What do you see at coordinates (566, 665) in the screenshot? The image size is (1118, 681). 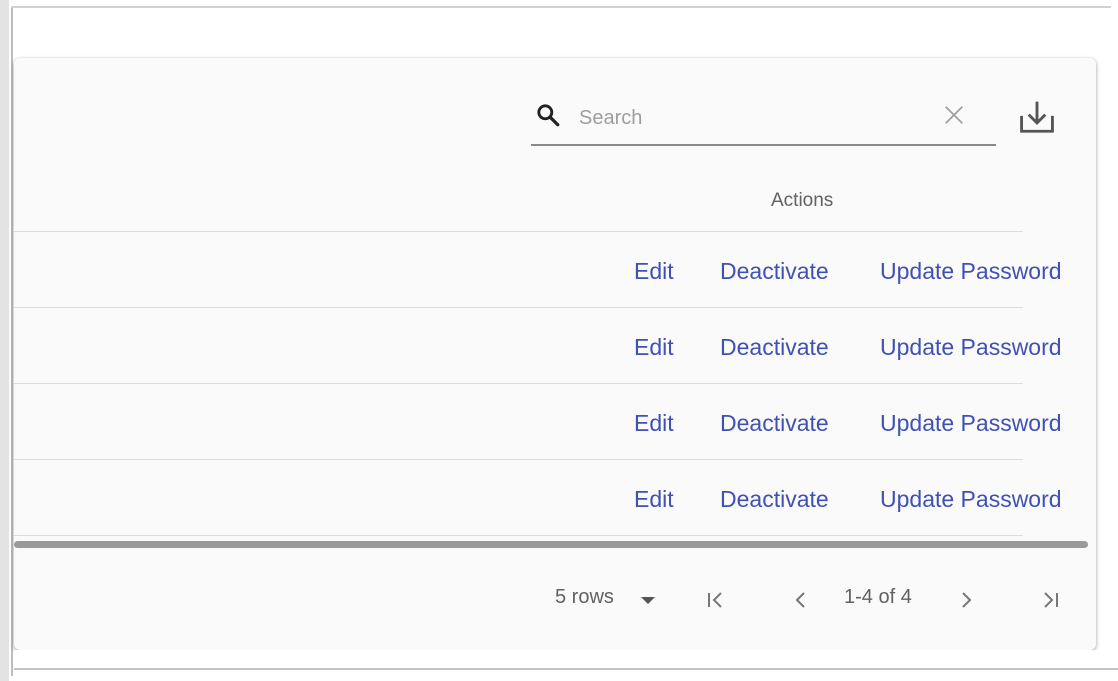 I see `window-bottom-area` at bounding box center [566, 665].